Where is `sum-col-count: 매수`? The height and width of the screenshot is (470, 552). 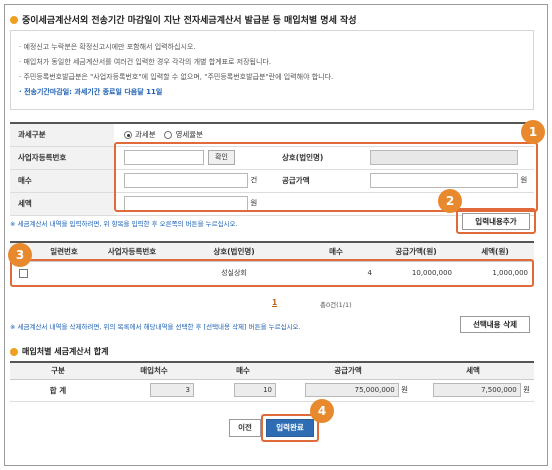
sum-col-count: 매수 is located at coordinates (243, 371).